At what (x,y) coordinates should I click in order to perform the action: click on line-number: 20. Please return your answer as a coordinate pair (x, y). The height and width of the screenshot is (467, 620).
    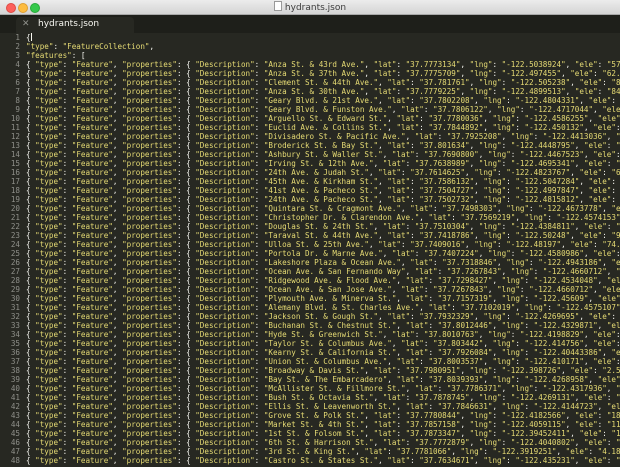
    Looking at the image, I should click on (15, 208).